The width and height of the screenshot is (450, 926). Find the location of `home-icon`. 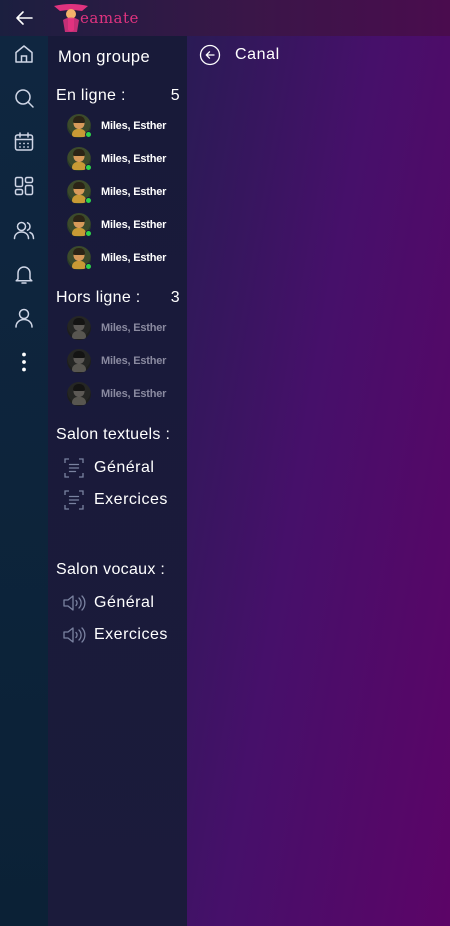

home-icon is located at coordinates (24, 54).